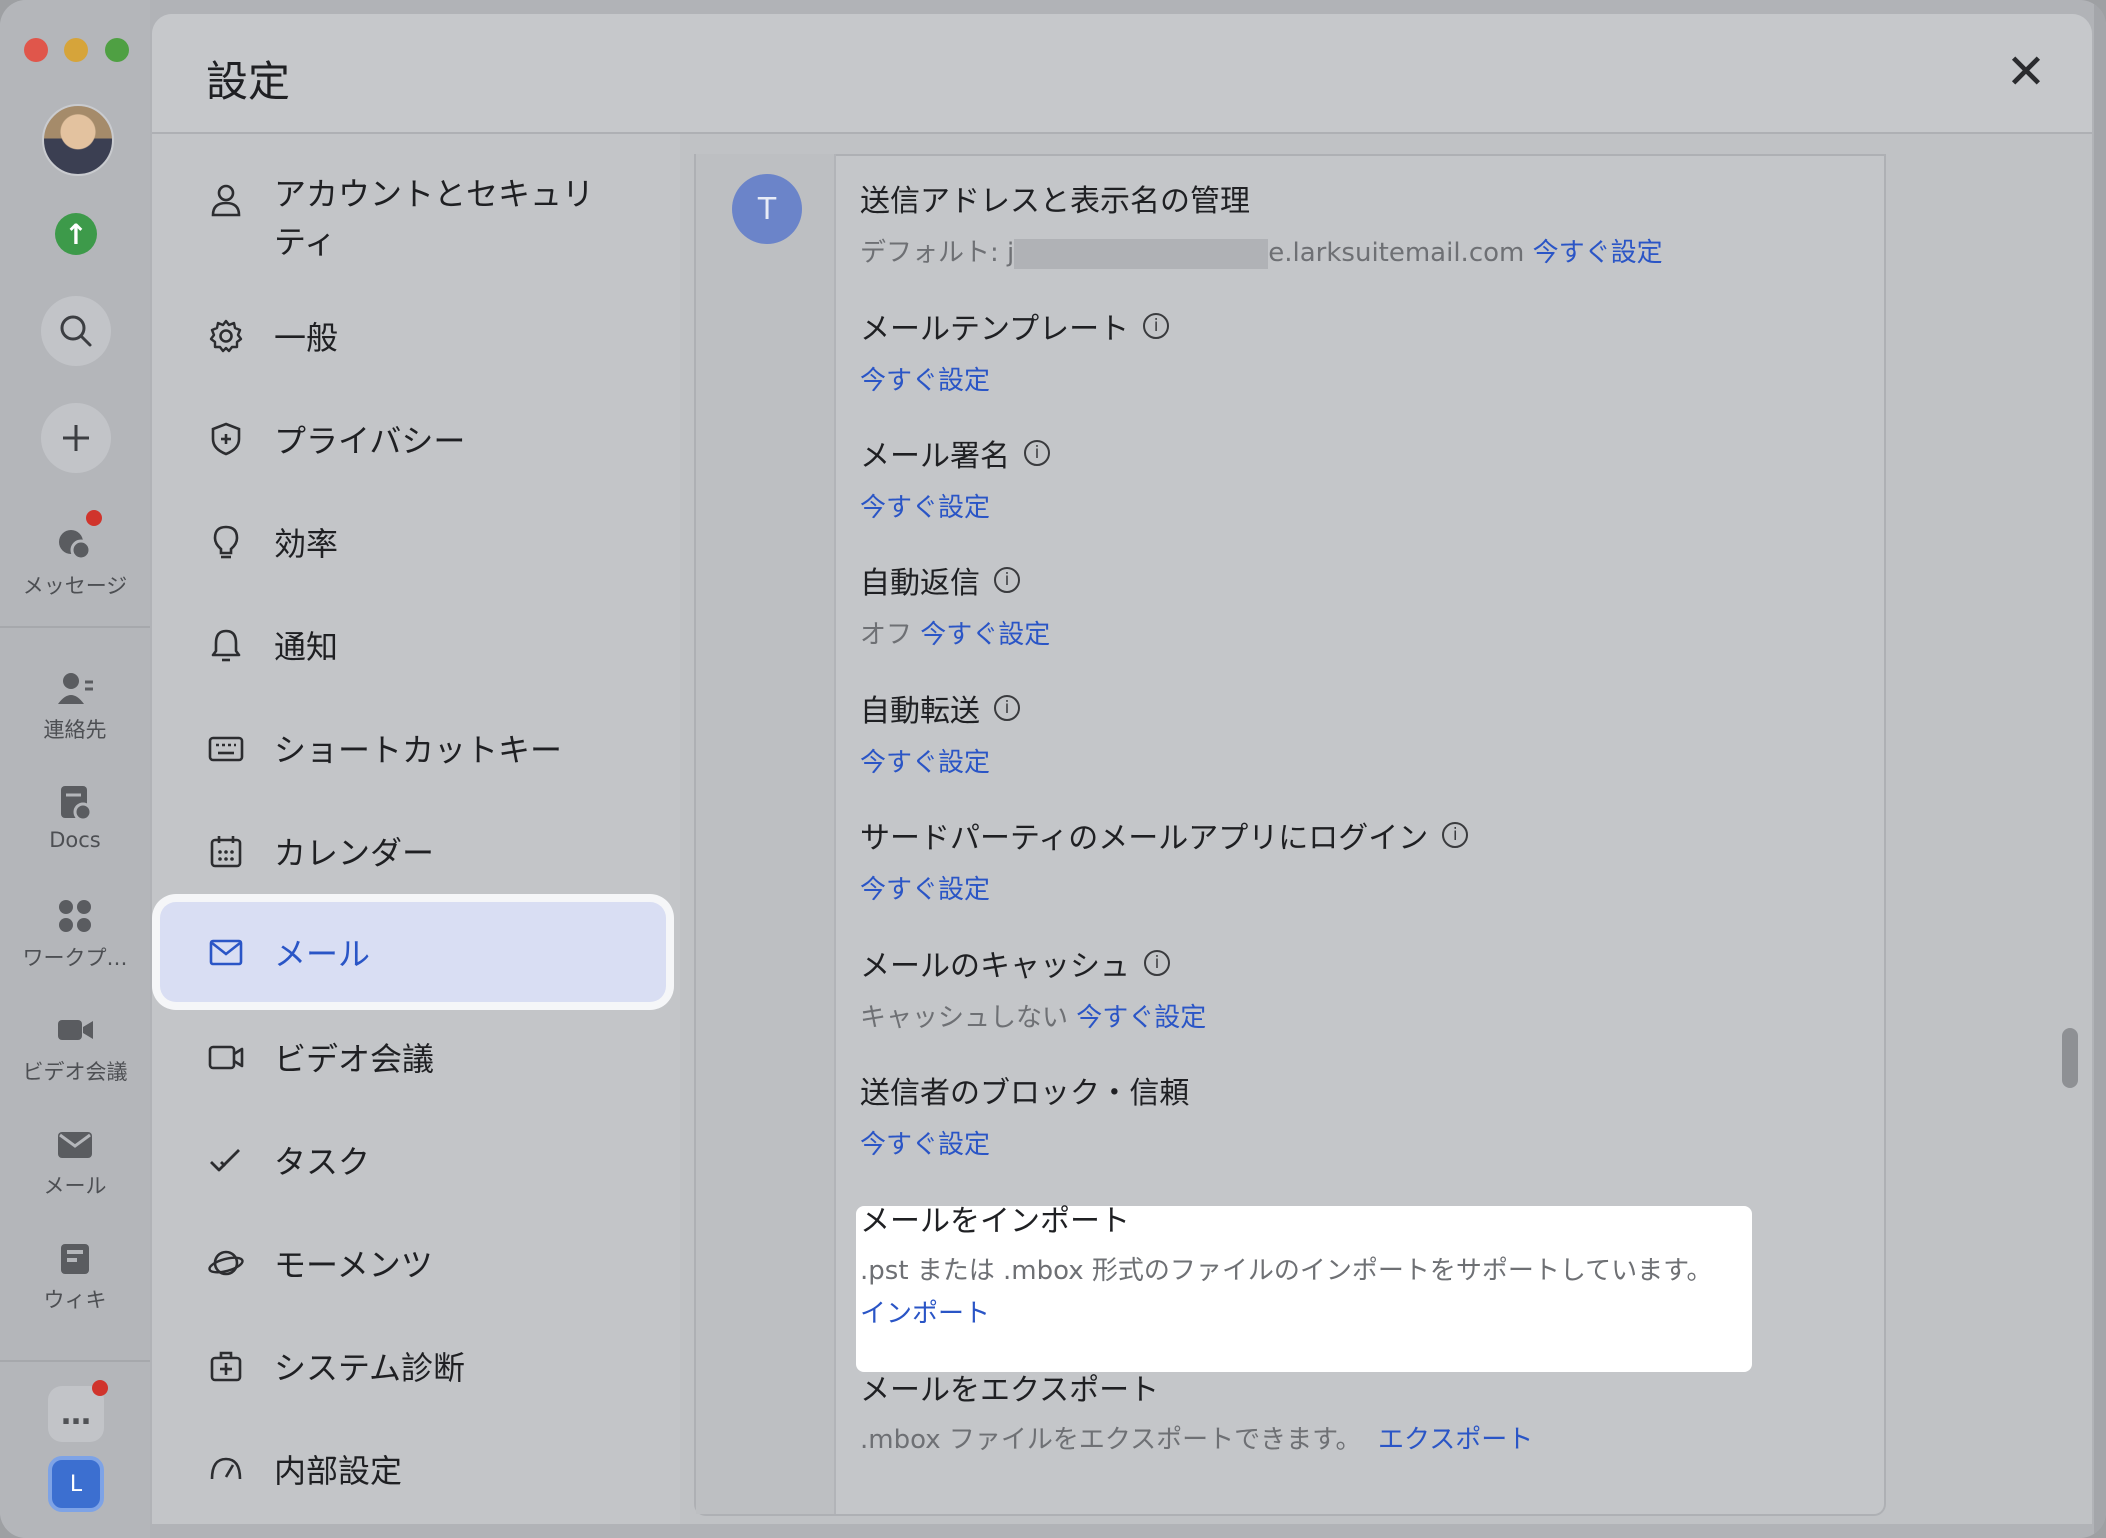 This screenshot has width=2106, height=1538. I want to click on auto-forward-set-link: 今すぐ設定, so click(925, 763).